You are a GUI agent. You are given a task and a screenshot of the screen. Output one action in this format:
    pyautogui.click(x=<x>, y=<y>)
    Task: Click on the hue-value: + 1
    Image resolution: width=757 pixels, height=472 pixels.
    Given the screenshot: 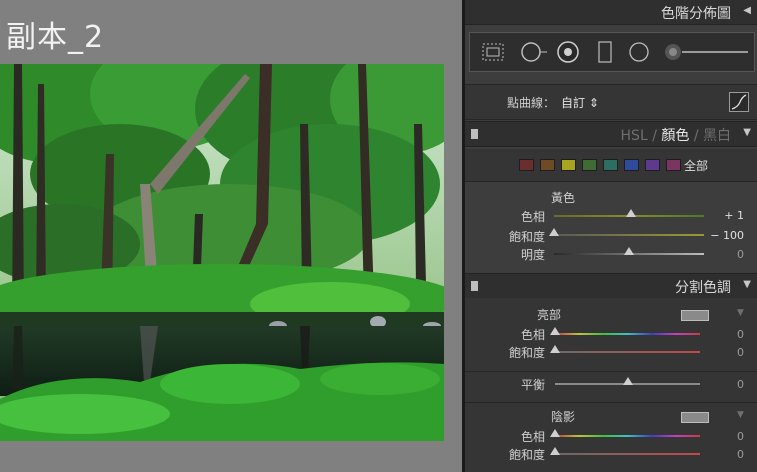 What is the action you would take?
    pyautogui.click(x=722, y=215)
    